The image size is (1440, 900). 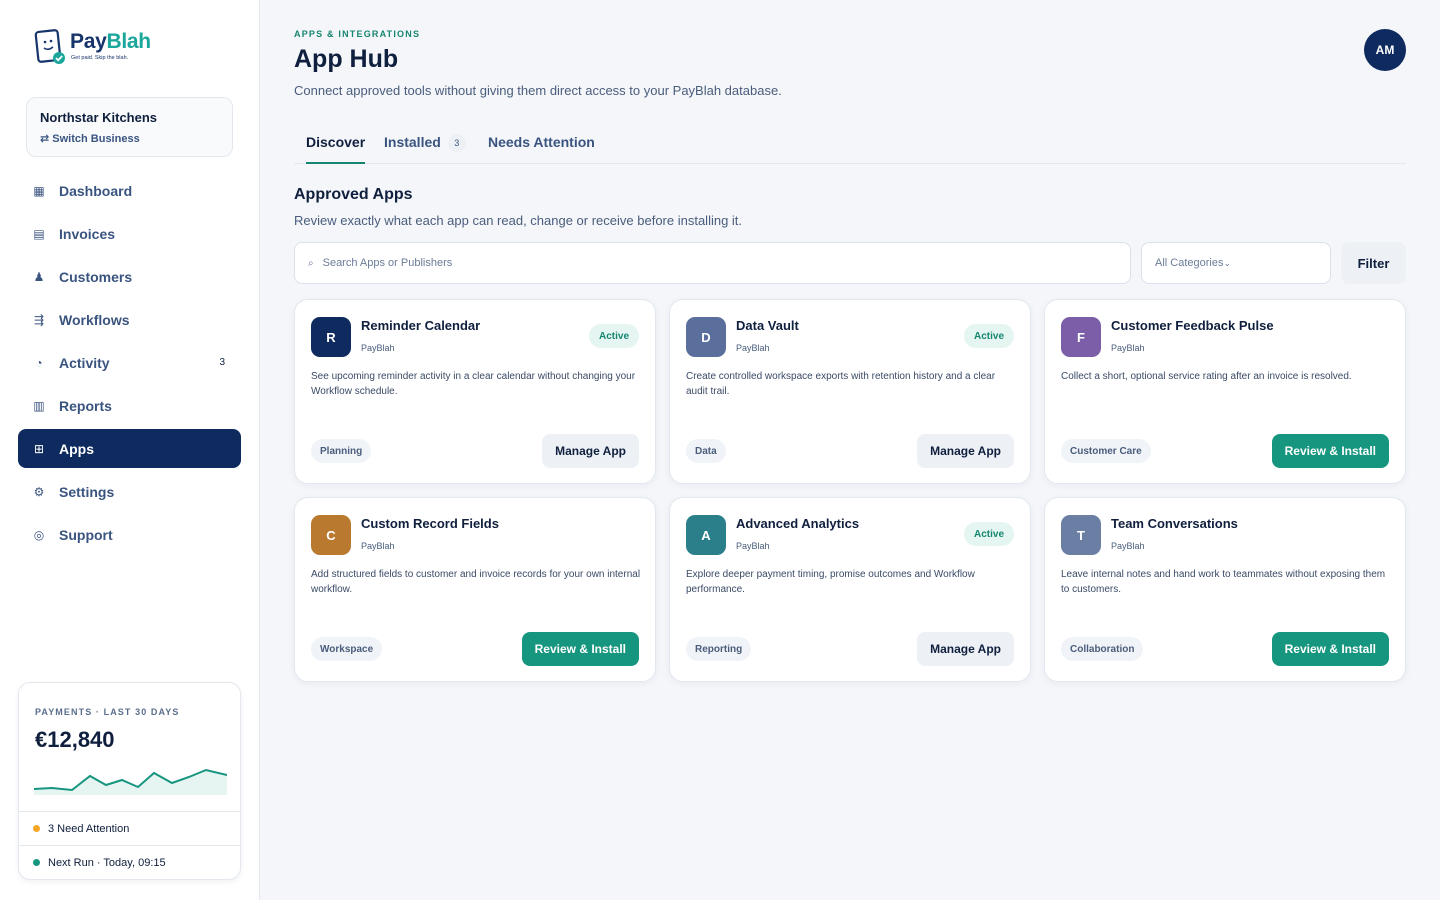 What do you see at coordinates (1081, 535) in the screenshot?
I see `app-letter-icon: T` at bounding box center [1081, 535].